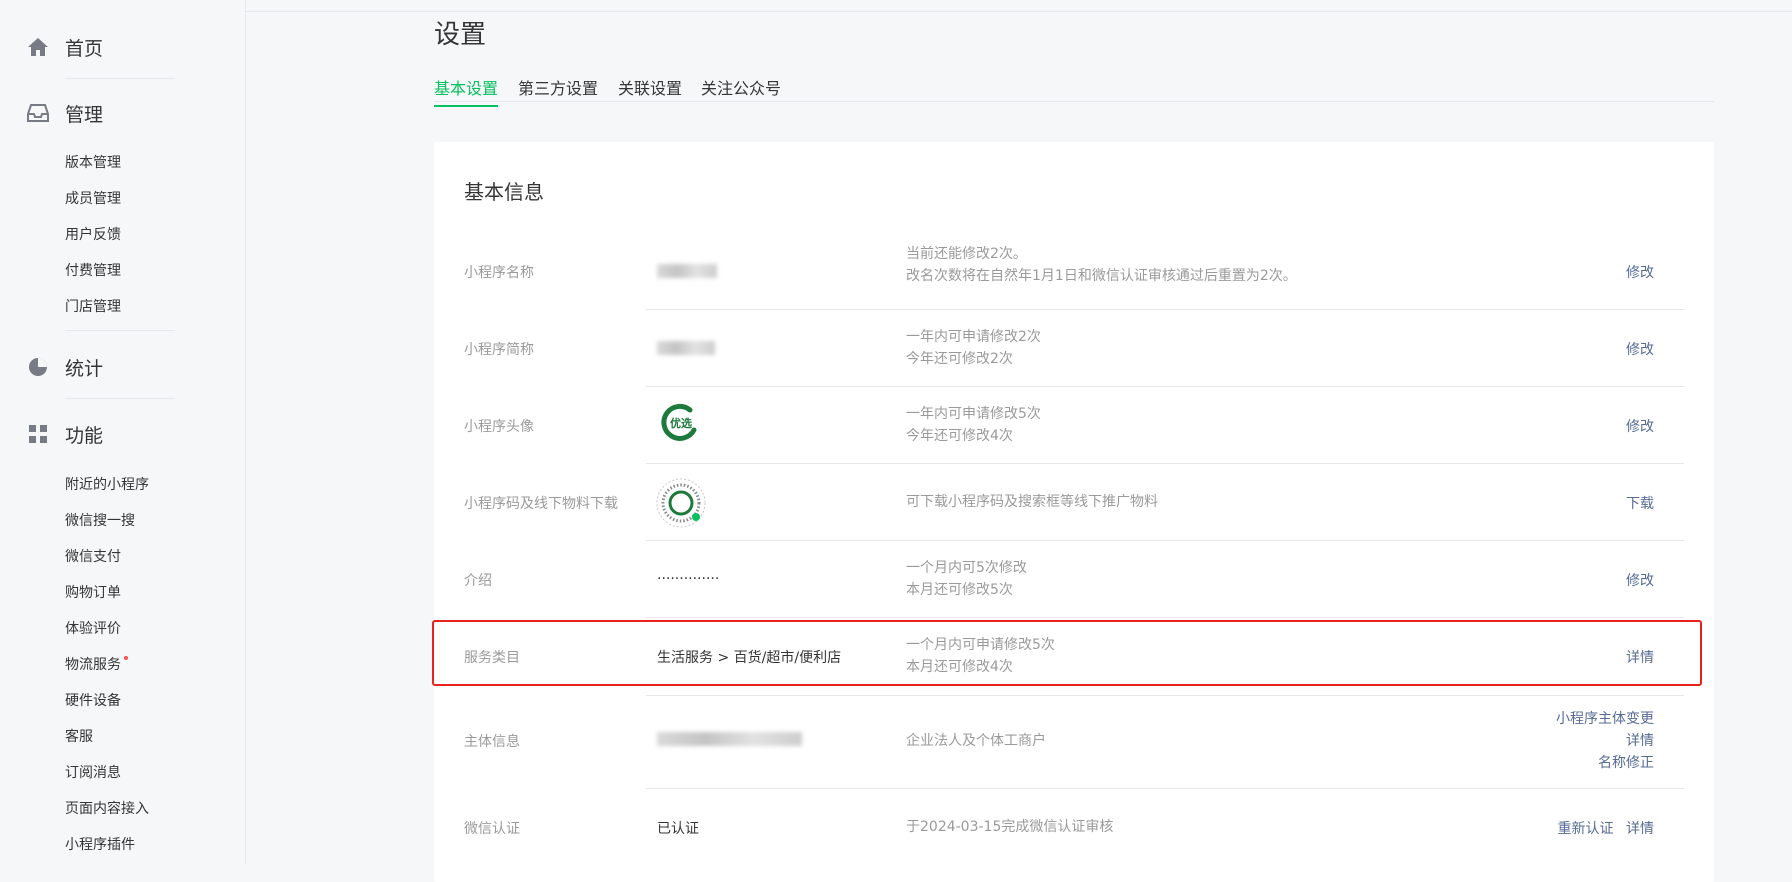 The height and width of the screenshot is (882, 1792). What do you see at coordinates (499, 350) in the screenshot?
I see `row-label: 小程序简称` at bounding box center [499, 350].